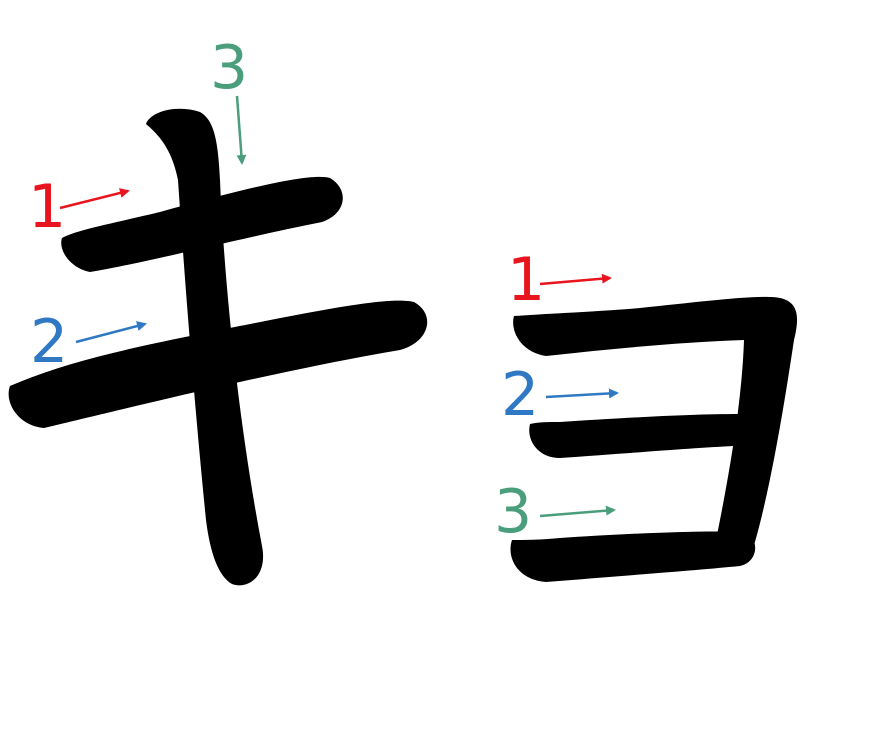 The image size is (880, 739). What do you see at coordinates (49, 342) in the screenshot?
I see `ki-order-label-2: 2` at bounding box center [49, 342].